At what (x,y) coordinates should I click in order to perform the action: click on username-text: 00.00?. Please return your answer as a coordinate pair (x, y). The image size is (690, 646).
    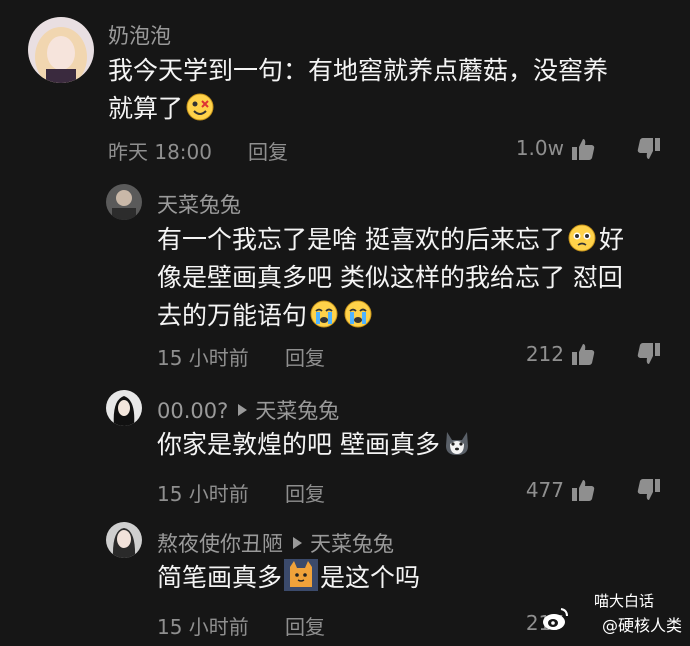
    Looking at the image, I should click on (192, 411).